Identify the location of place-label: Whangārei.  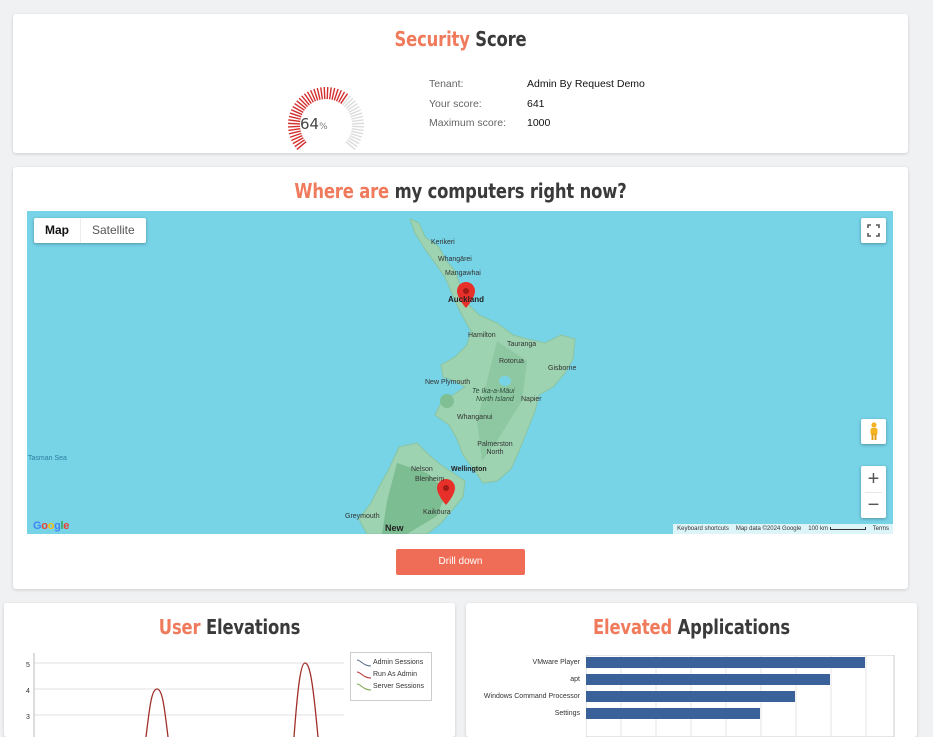
(455, 259).